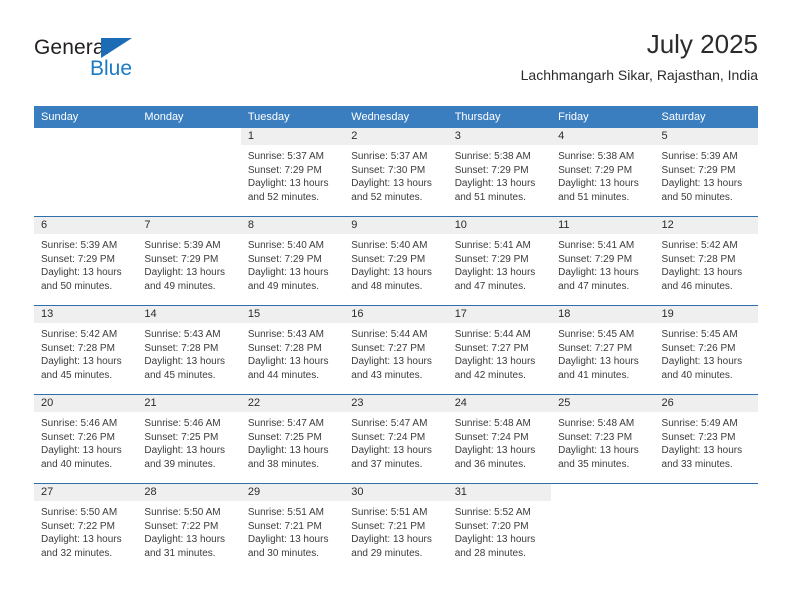 This screenshot has height=612, width=792. What do you see at coordinates (396, 403) in the screenshot?
I see `day-number: 23` at bounding box center [396, 403].